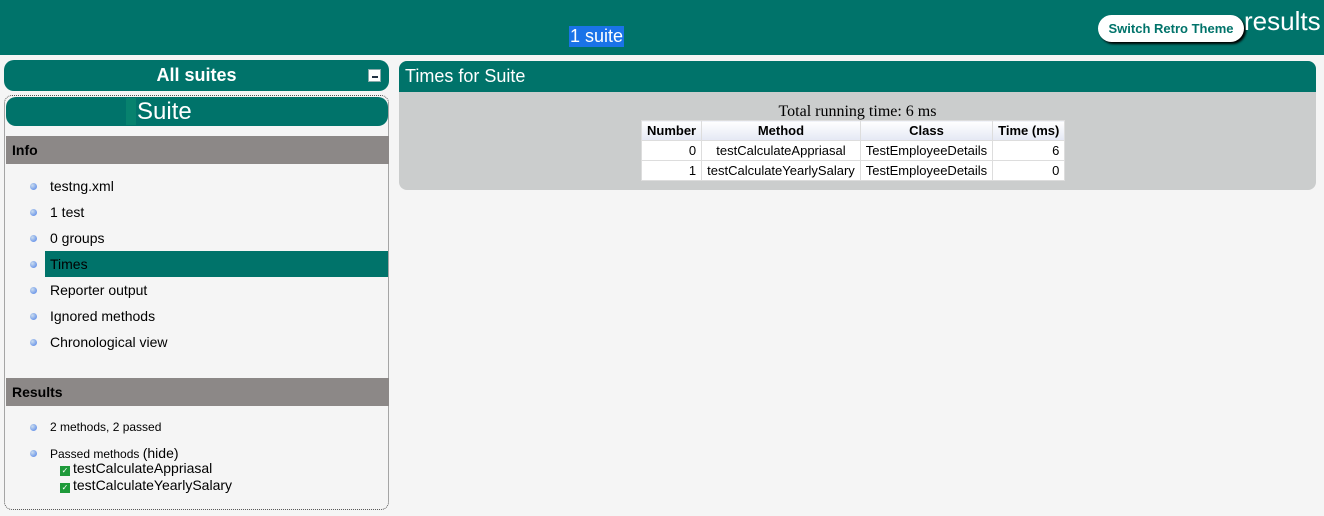 Image resolution: width=1324 pixels, height=516 pixels. I want to click on info-section-title: Info, so click(197, 150).